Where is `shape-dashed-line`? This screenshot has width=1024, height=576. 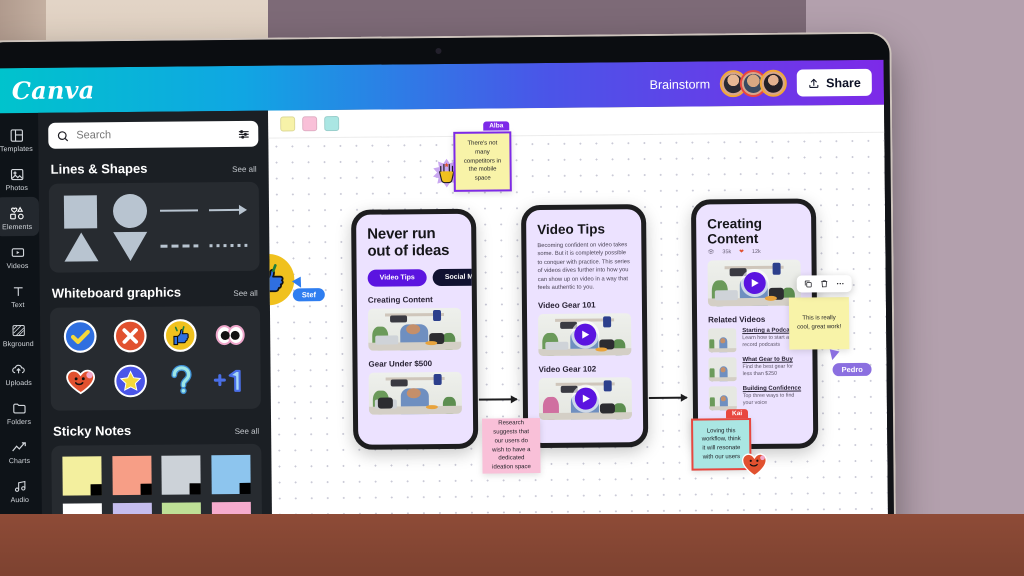 shape-dashed-line is located at coordinates (178, 246).